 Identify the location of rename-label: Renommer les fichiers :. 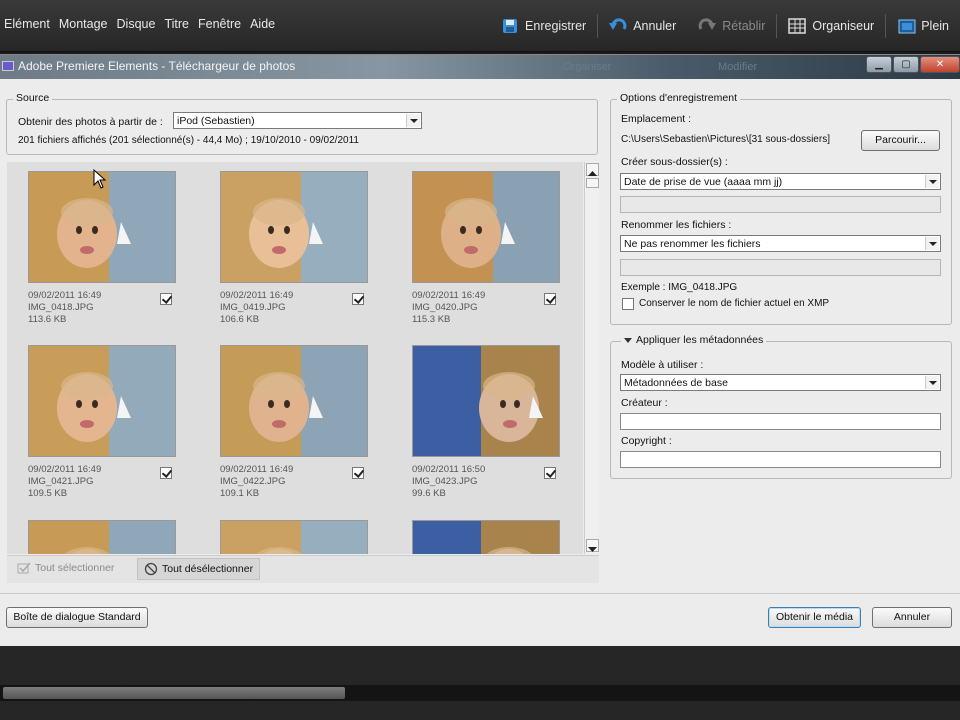
(676, 225).